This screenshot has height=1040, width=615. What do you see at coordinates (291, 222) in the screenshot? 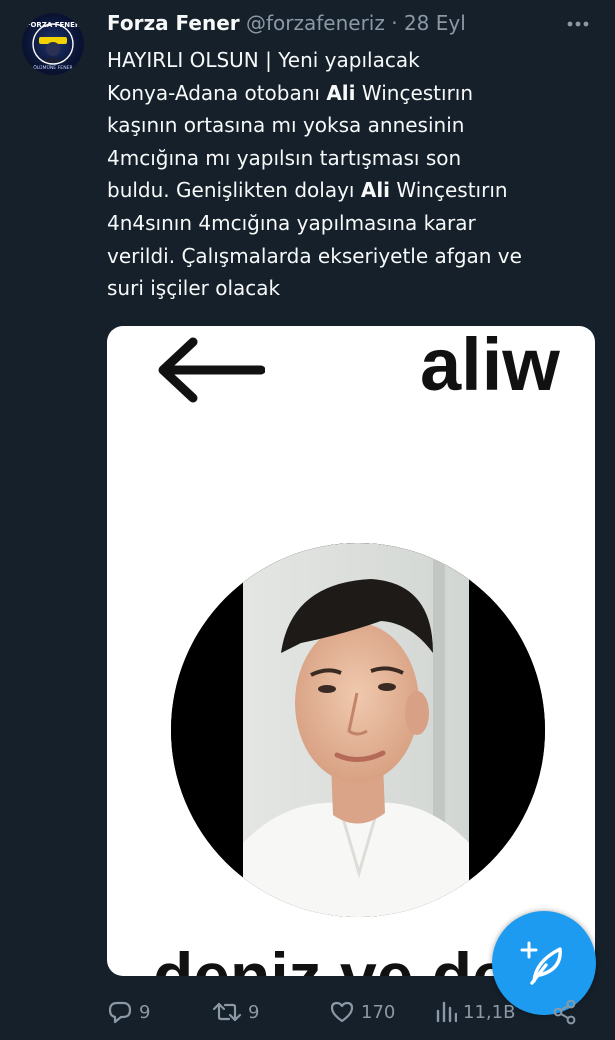
I see `tweet-line: 4n4sının 4mcığına yapılmasına karar` at bounding box center [291, 222].